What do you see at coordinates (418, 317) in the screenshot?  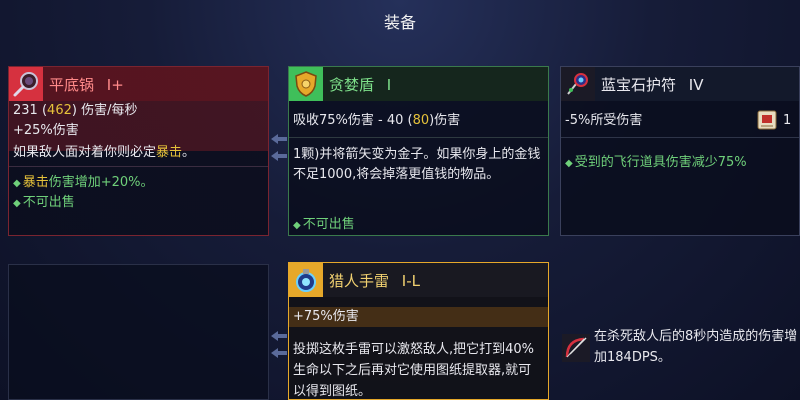 I see `stat-line: +75%伤害` at bounding box center [418, 317].